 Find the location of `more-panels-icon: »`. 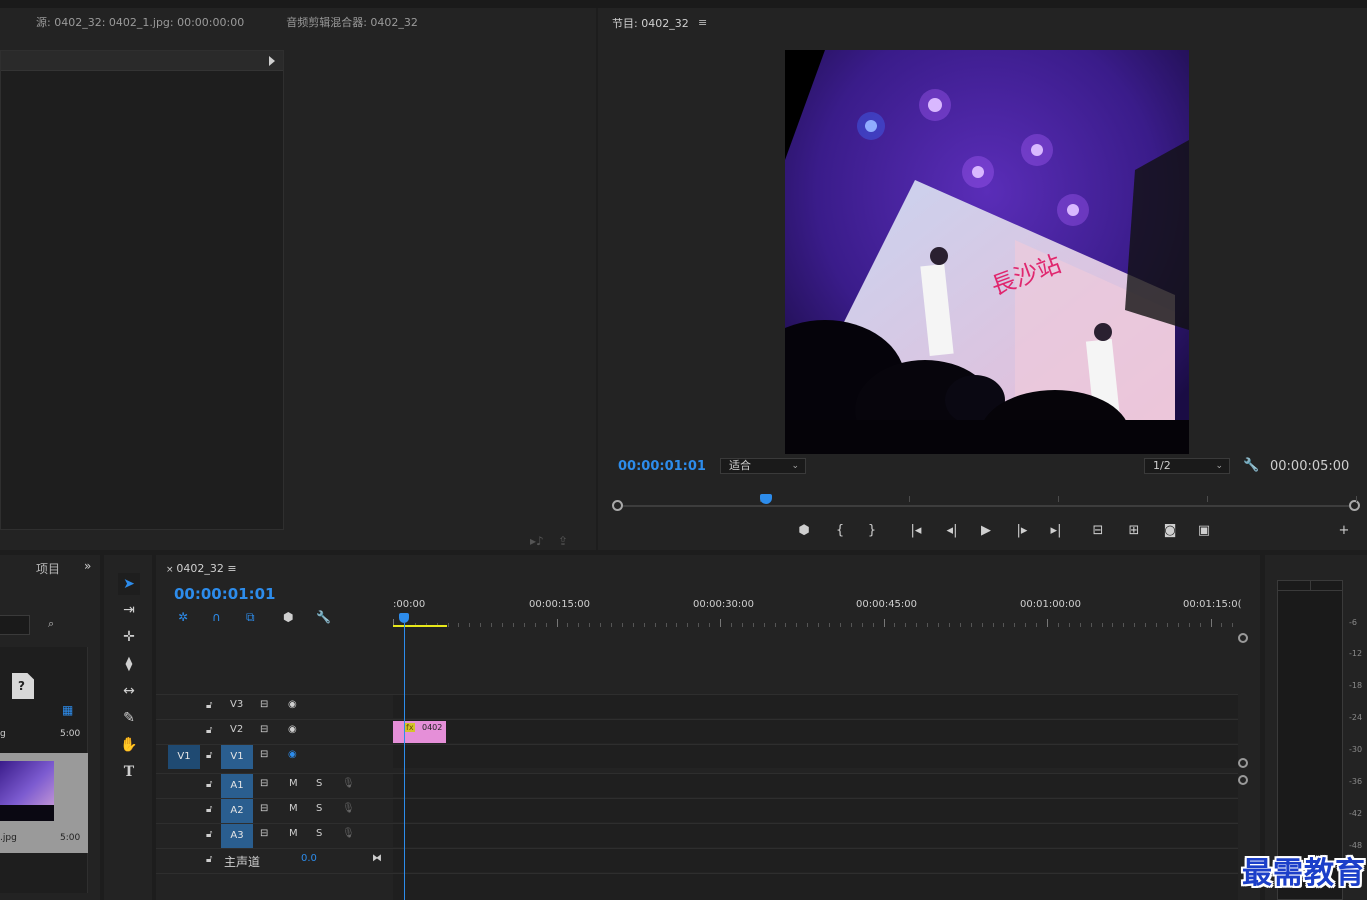

more-panels-icon: » is located at coordinates (87, 566).